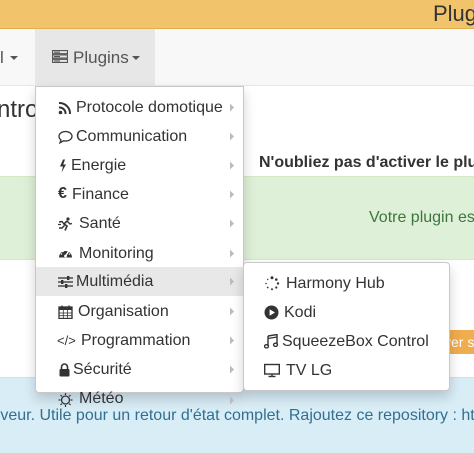 This screenshot has width=474, height=453. What do you see at coordinates (300, 312) in the screenshot?
I see `submenu-item-label: Kodi` at bounding box center [300, 312].